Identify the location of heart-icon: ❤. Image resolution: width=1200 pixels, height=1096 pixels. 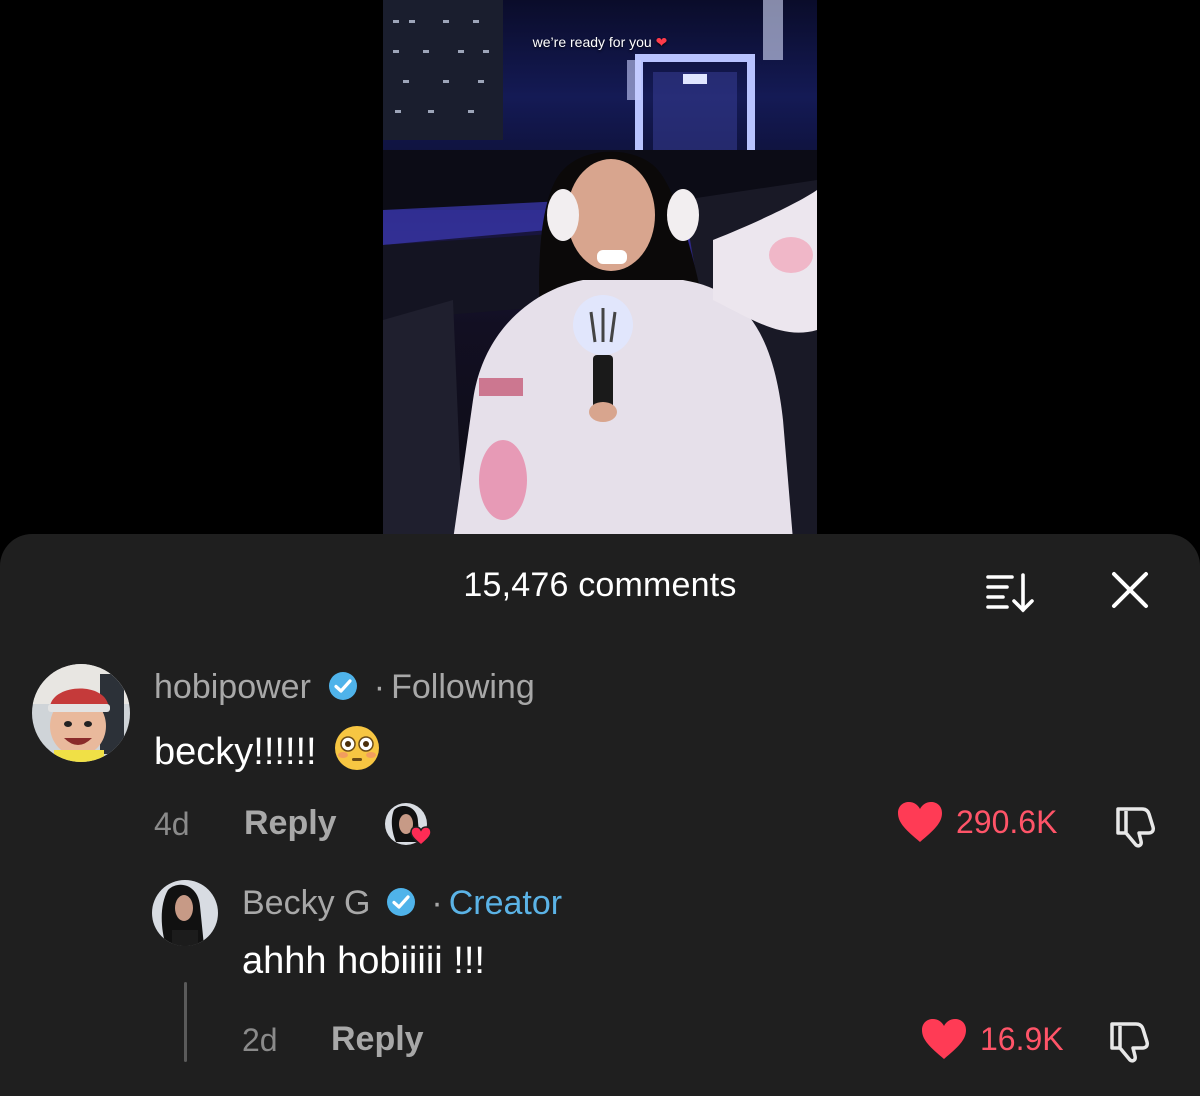
(661, 42).